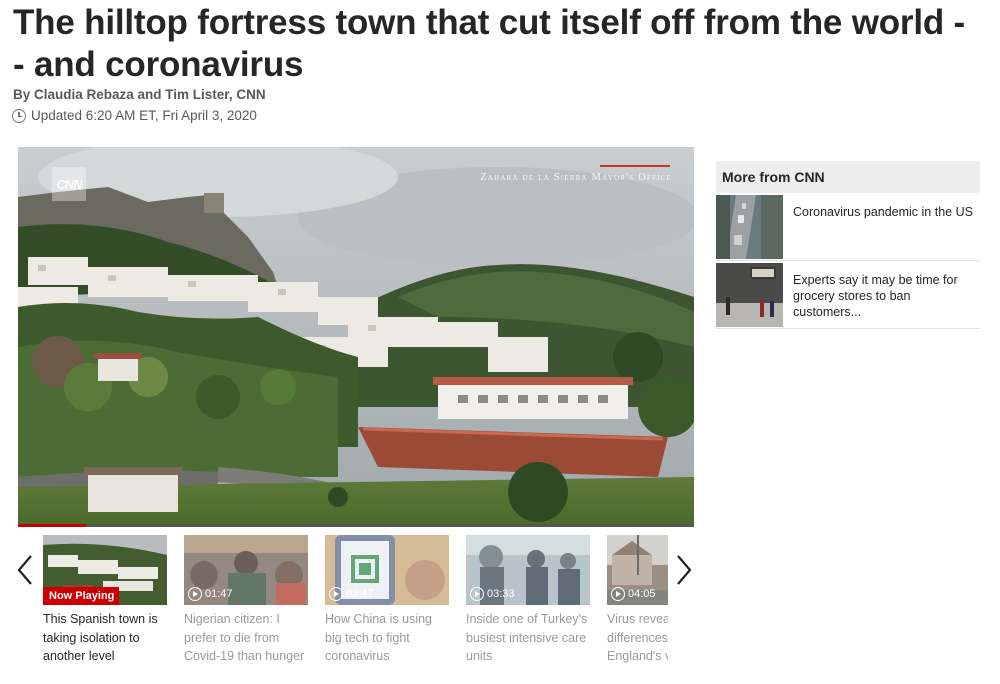 The width and height of the screenshot is (1000, 684). What do you see at coordinates (528, 570) in the screenshot?
I see `video-thumbnail: 03:33` at bounding box center [528, 570].